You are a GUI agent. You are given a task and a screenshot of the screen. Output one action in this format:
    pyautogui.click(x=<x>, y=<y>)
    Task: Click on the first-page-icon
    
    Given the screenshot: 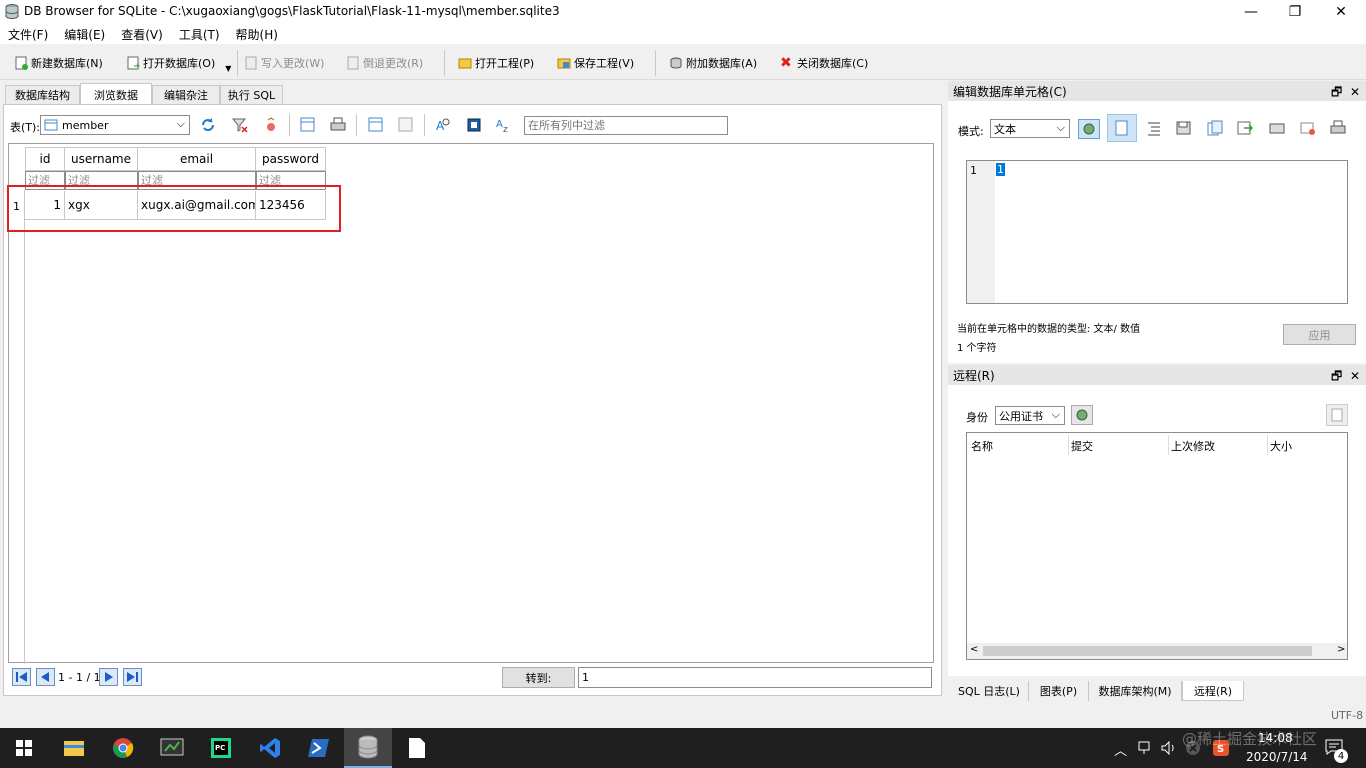 What is the action you would take?
    pyautogui.click(x=21, y=677)
    